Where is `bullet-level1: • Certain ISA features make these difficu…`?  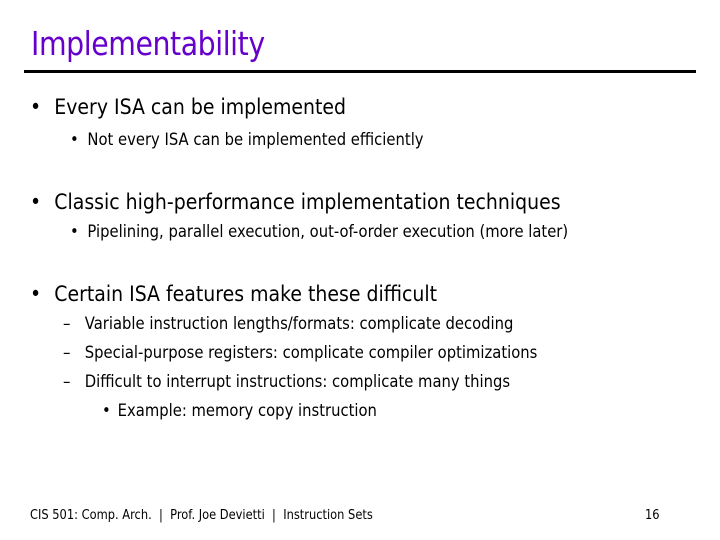 bullet-level1: • Certain ISA features make these difficu… is located at coordinates (233, 294).